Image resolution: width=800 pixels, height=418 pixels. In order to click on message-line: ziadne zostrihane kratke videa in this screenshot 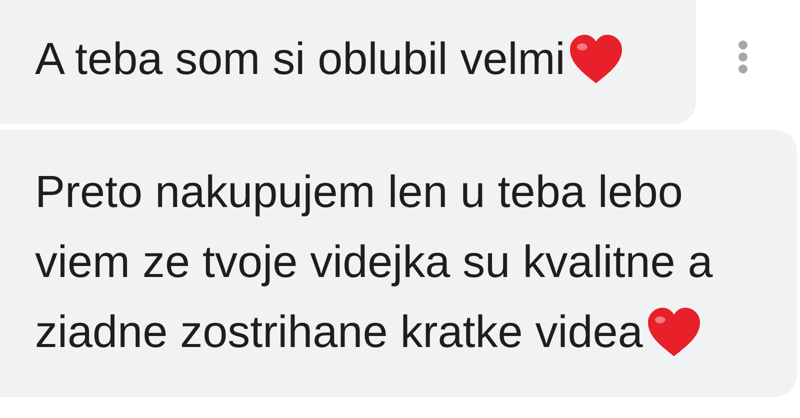, I will do `click(339, 332)`.